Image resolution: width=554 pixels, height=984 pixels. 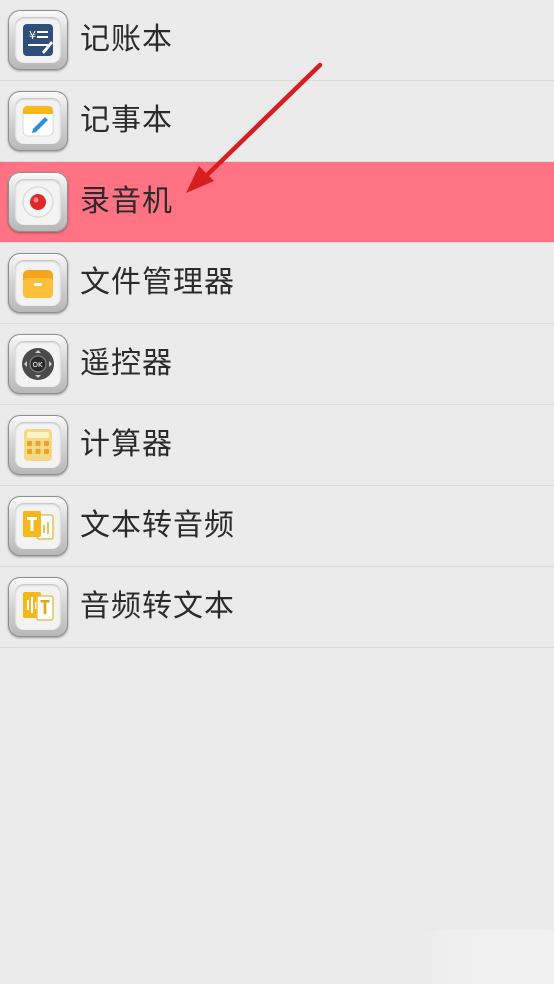 I want to click on list-item-file-manager: 文件管理器, so click(x=277, y=283).